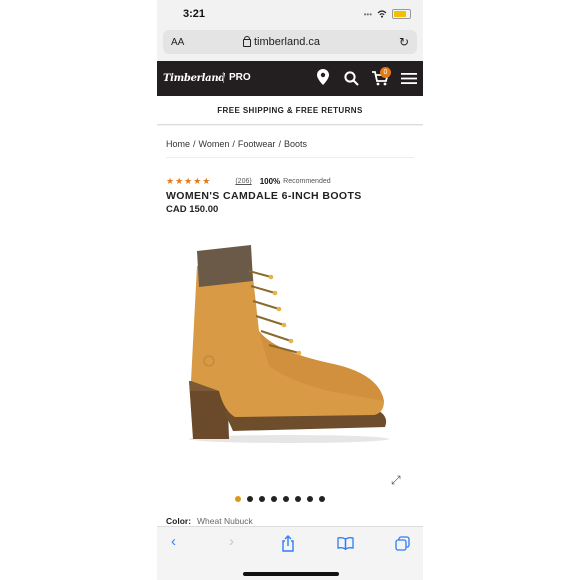 Image resolution: width=580 pixels, height=580 pixels. Describe the element at coordinates (237, 77) in the screenshot. I see `pro-logo: PRO` at that location.